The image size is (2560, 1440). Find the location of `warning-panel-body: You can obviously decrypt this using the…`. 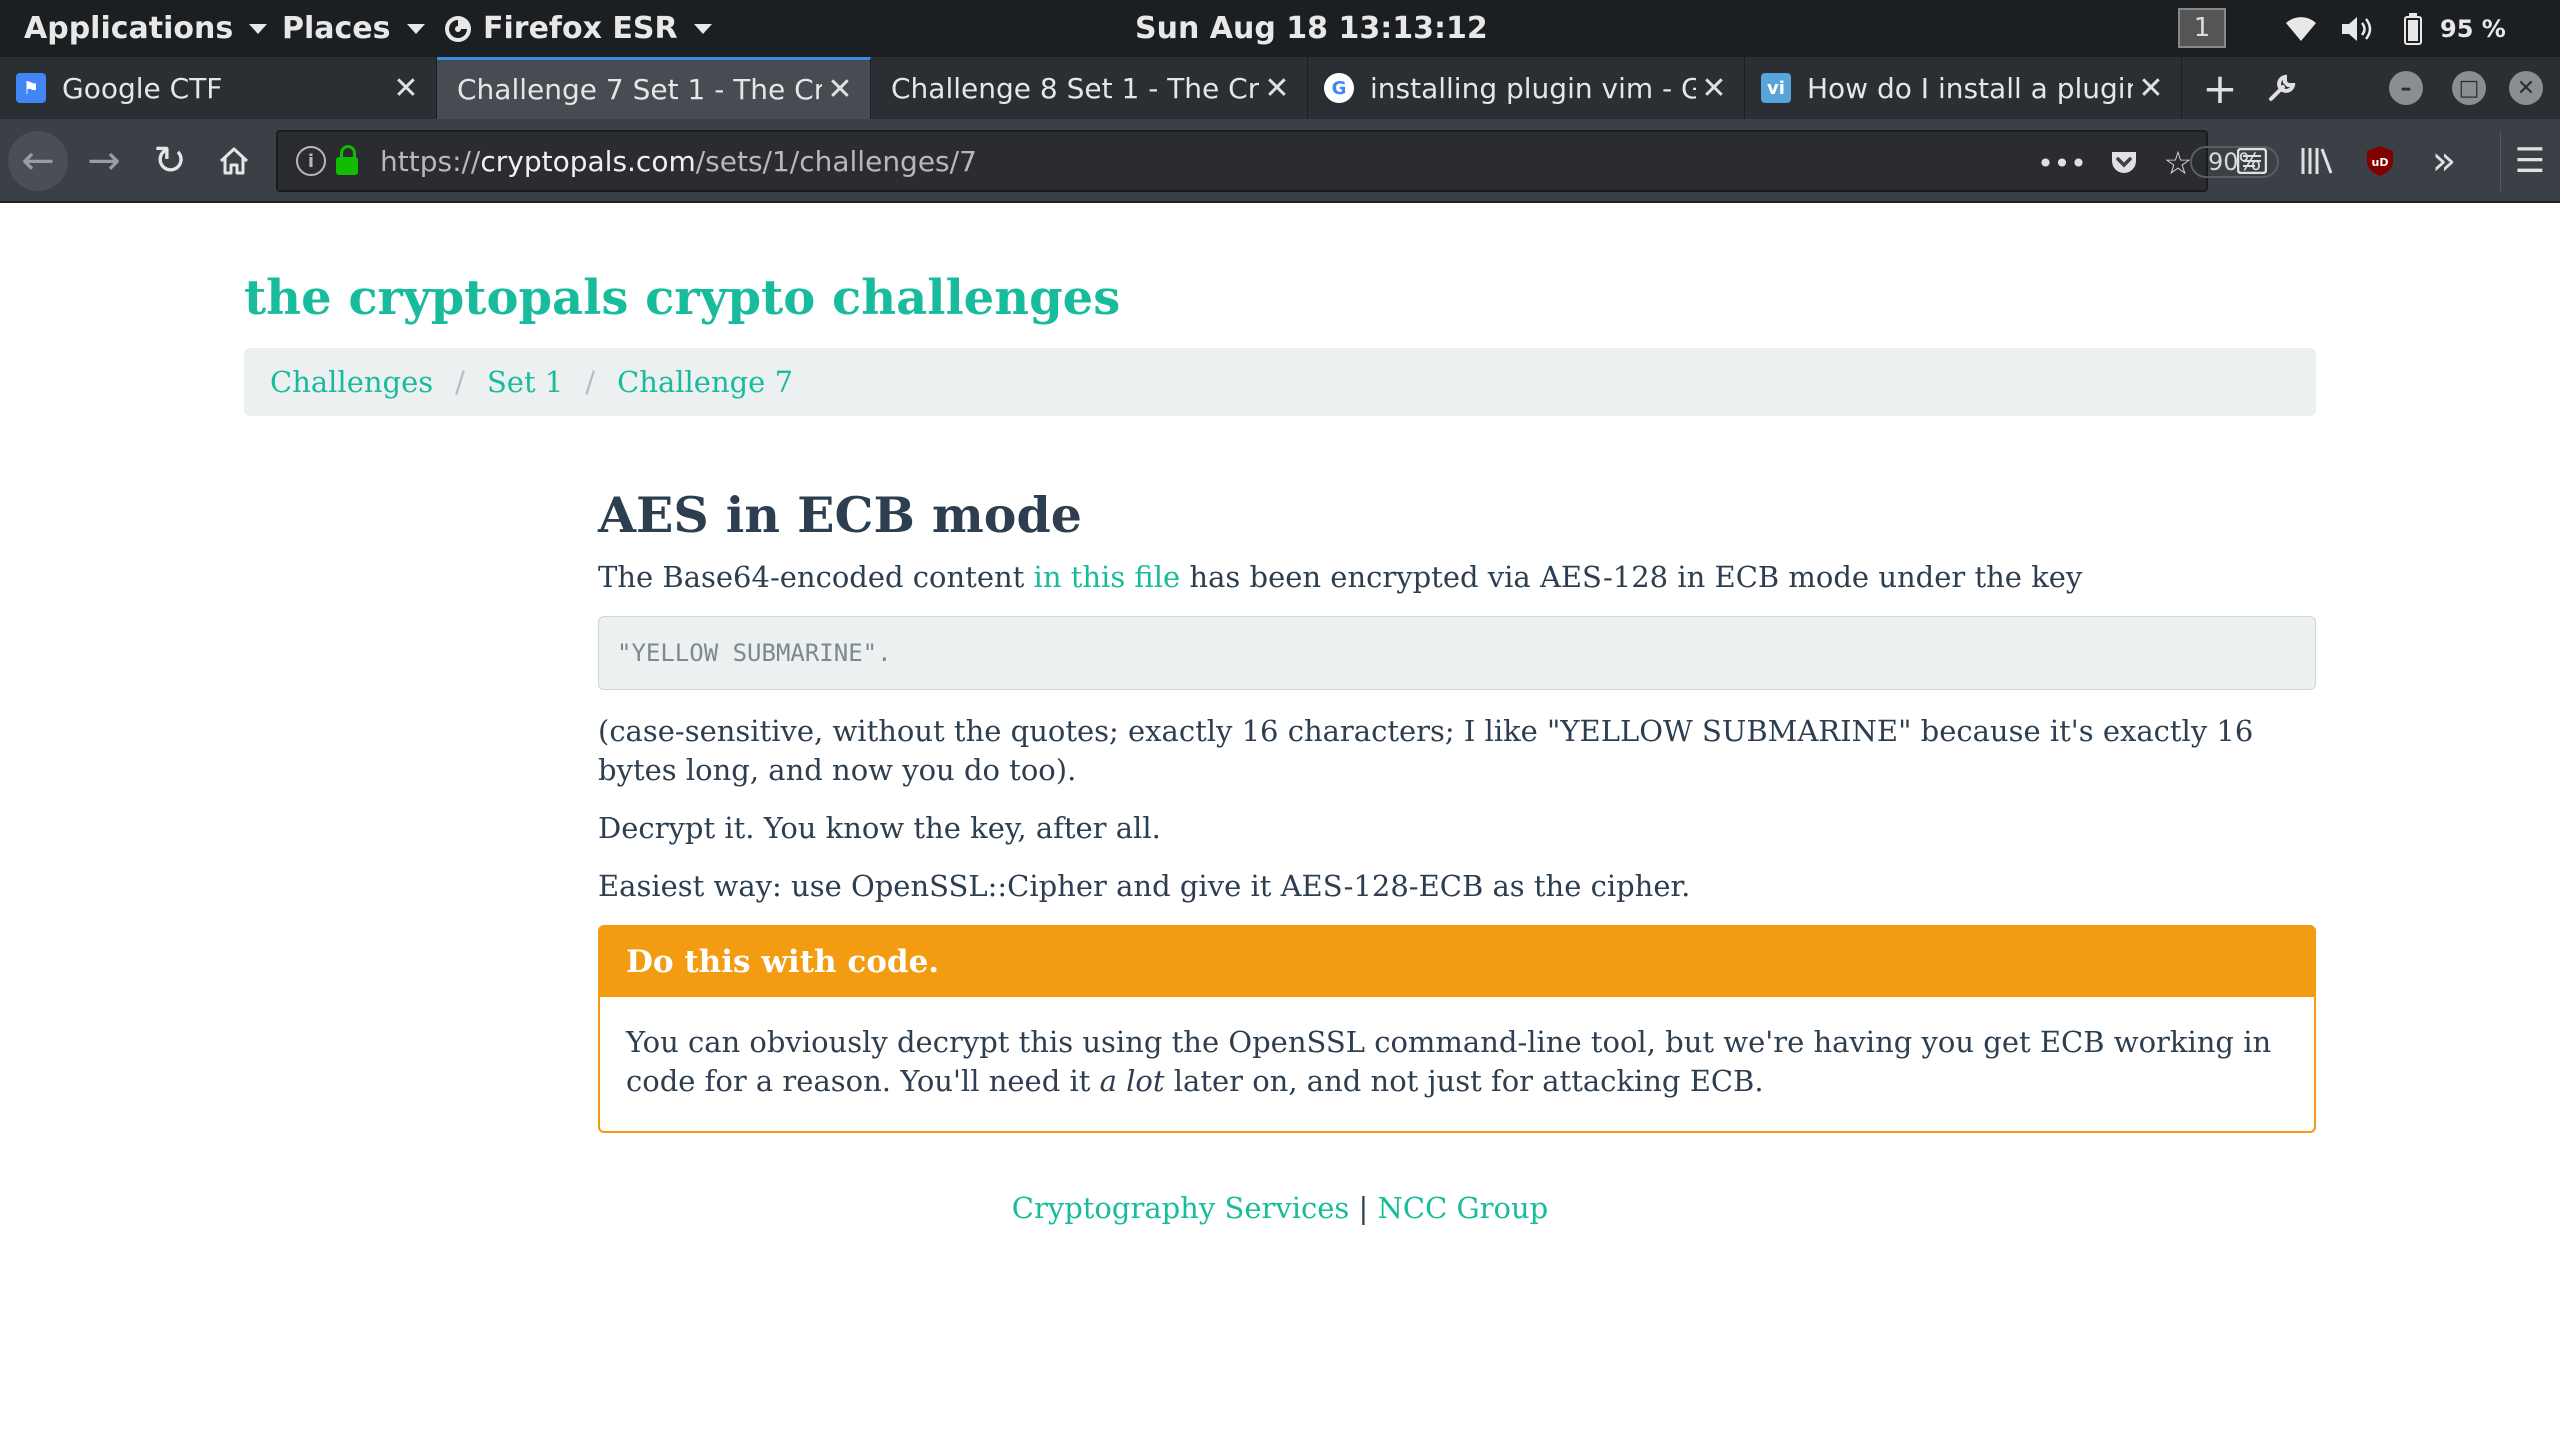

warning-panel-body: You can obviously decrypt this using the… is located at coordinates (1457, 1064).